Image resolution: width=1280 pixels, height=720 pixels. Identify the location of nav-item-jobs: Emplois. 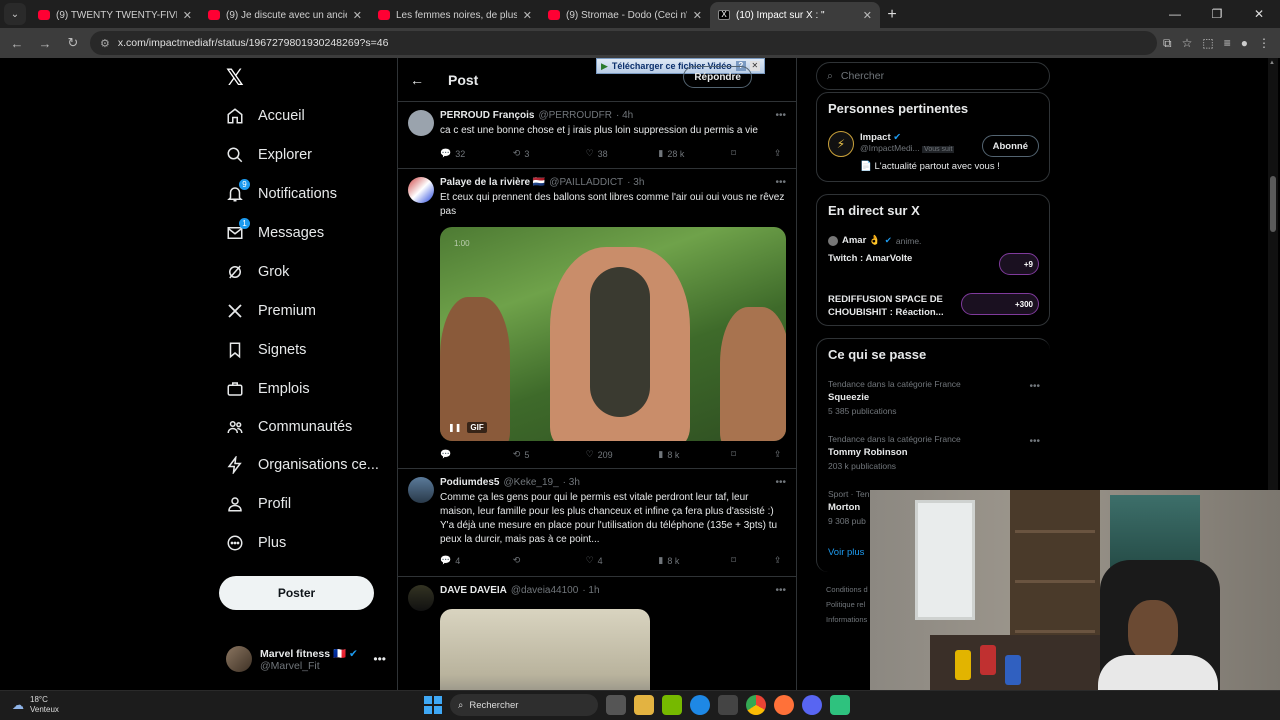
(268, 389).